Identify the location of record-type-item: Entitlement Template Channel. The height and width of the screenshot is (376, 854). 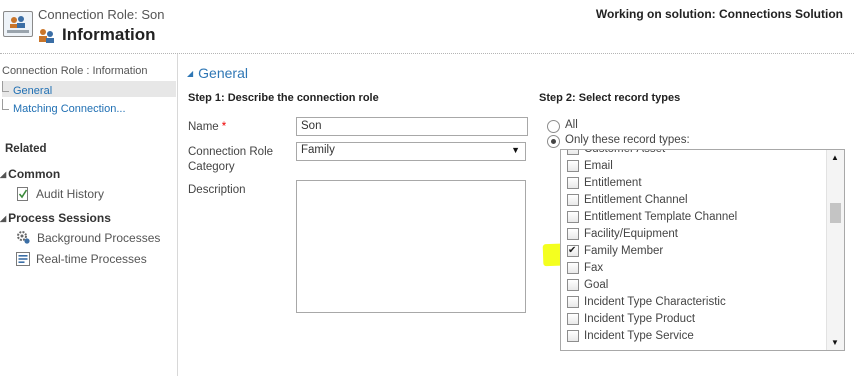
(693, 217).